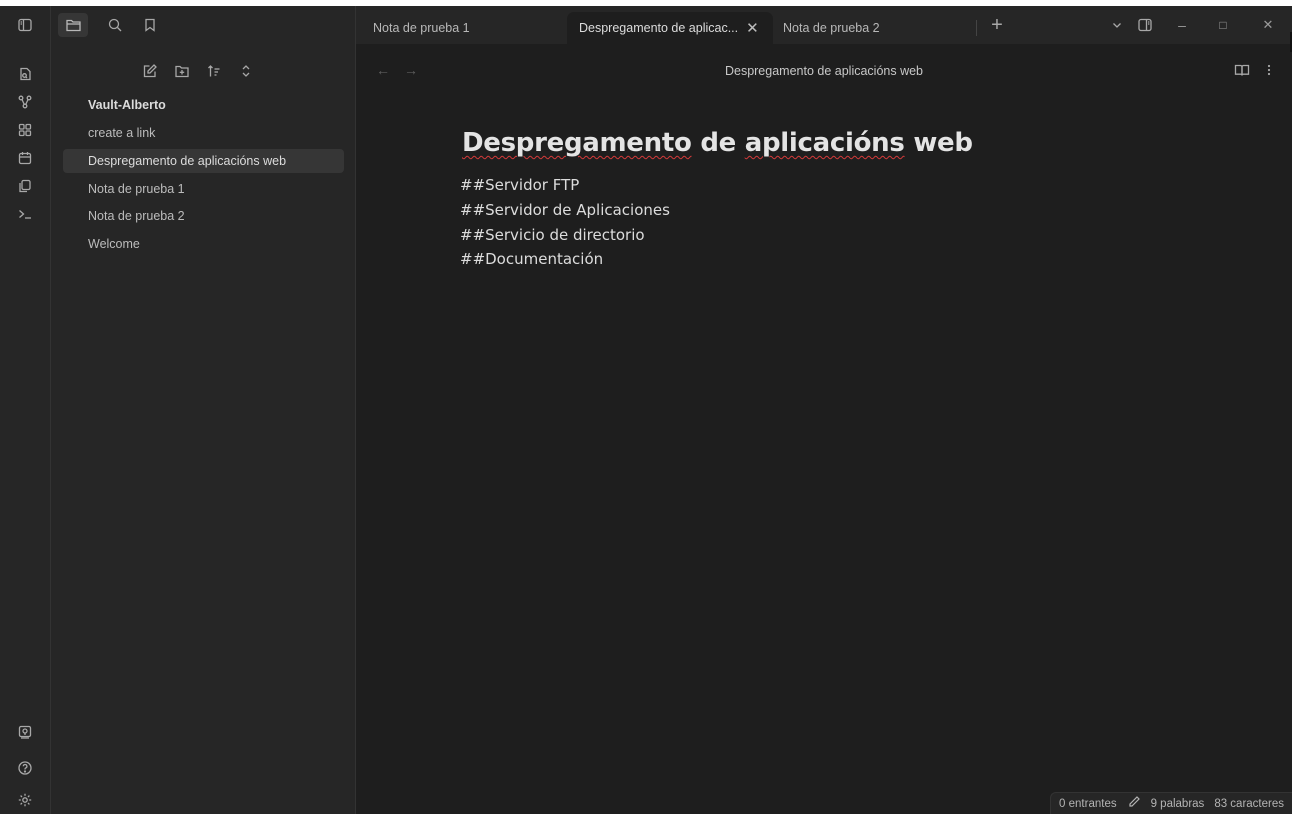 This screenshot has height=814, width=1292. Describe the element at coordinates (203, 189) in the screenshot. I see `file-item: Nota de prueba 1` at that location.